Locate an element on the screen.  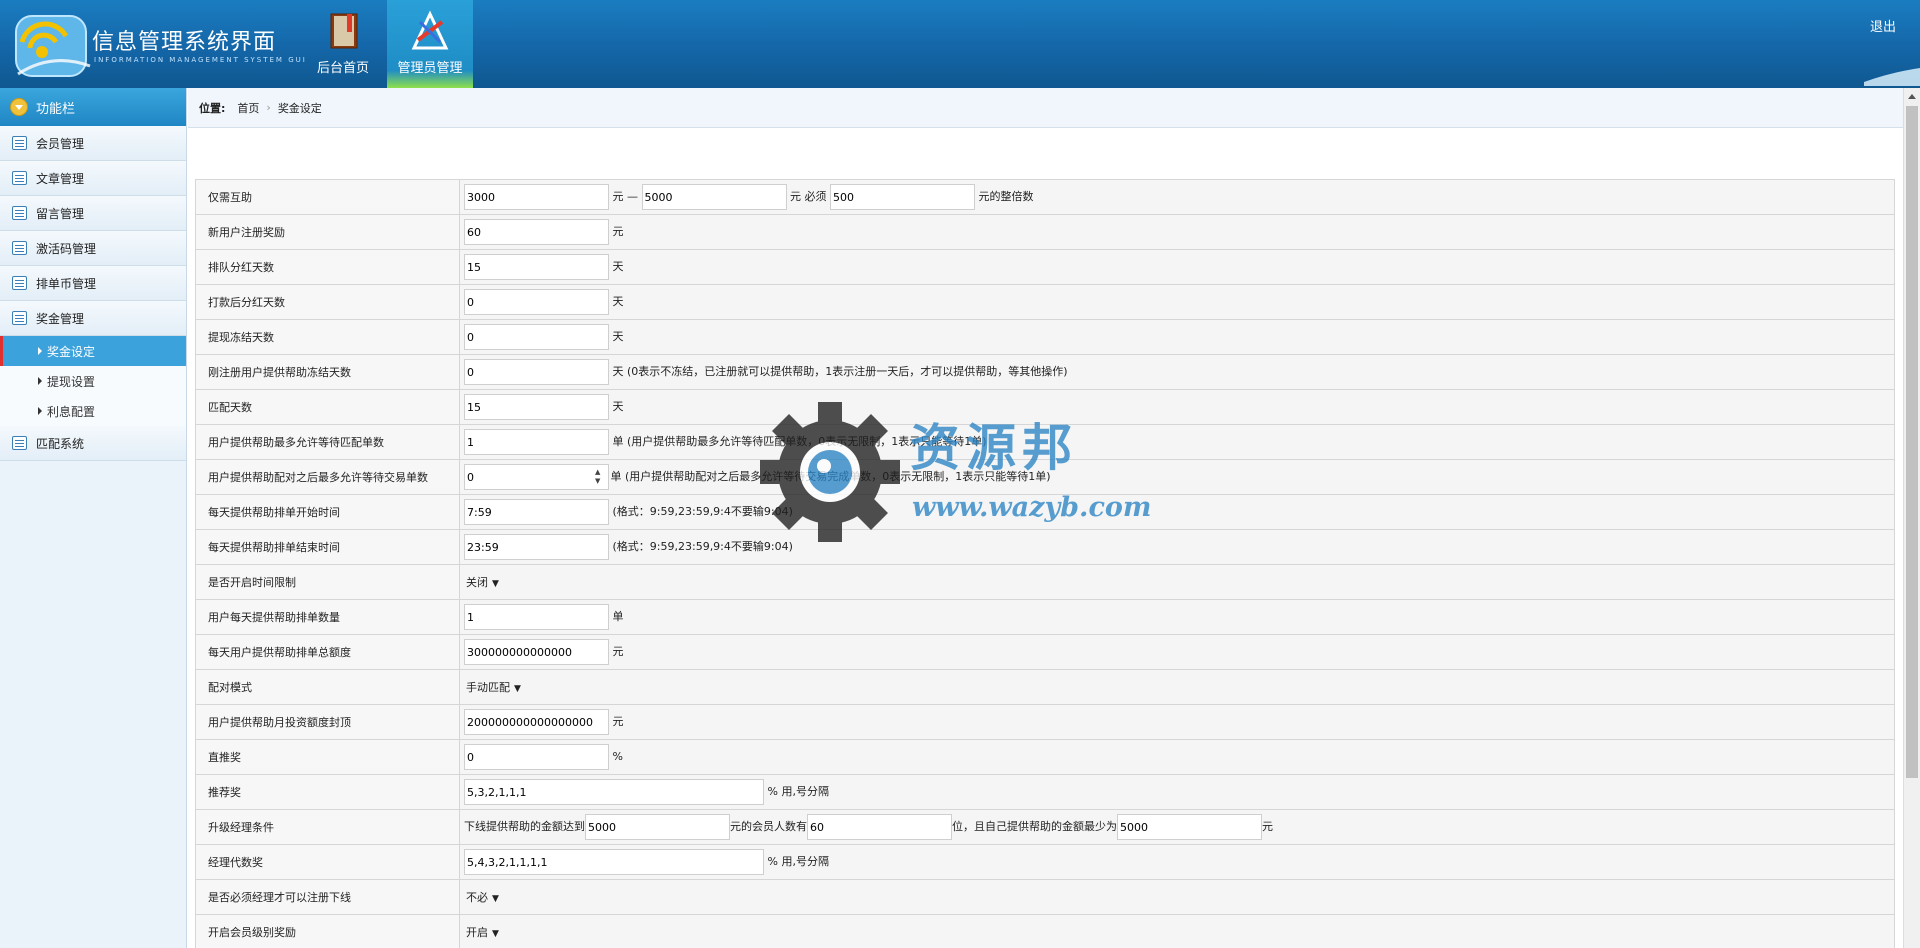
condition-text: 下线提供帮助的金额达到 is located at coordinates (524, 826).